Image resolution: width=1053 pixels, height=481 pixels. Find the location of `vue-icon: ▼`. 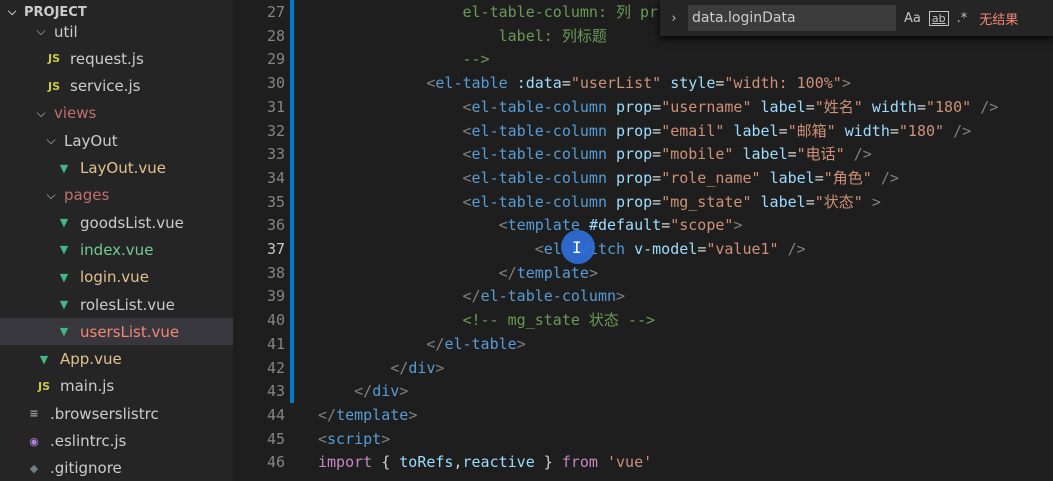

vue-icon: ▼ is located at coordinates (64, 304).